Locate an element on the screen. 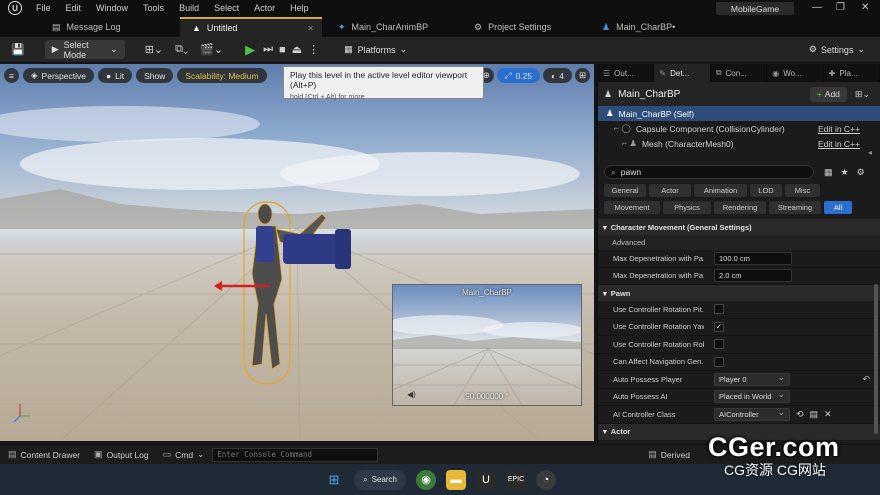 The height and width of the screenshot is (495, 880). filter-misc: Misc is located at coordinates (802, 190).